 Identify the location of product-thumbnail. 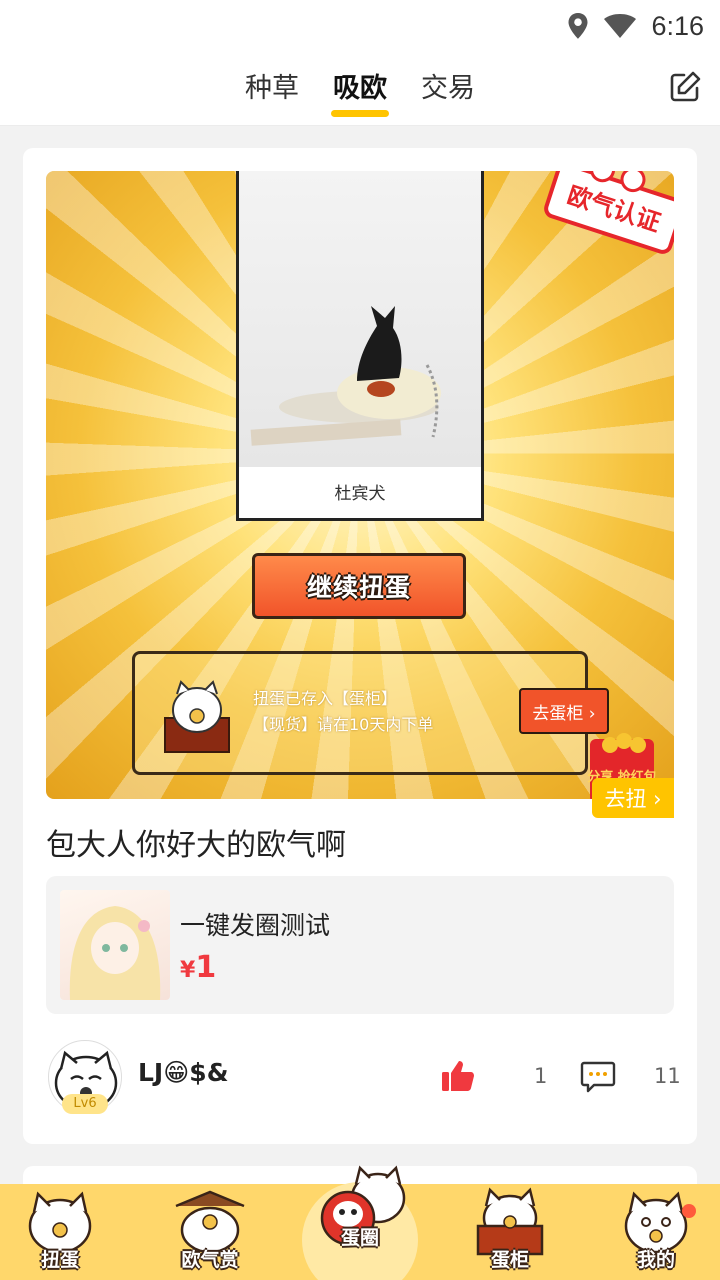
(115, 945).